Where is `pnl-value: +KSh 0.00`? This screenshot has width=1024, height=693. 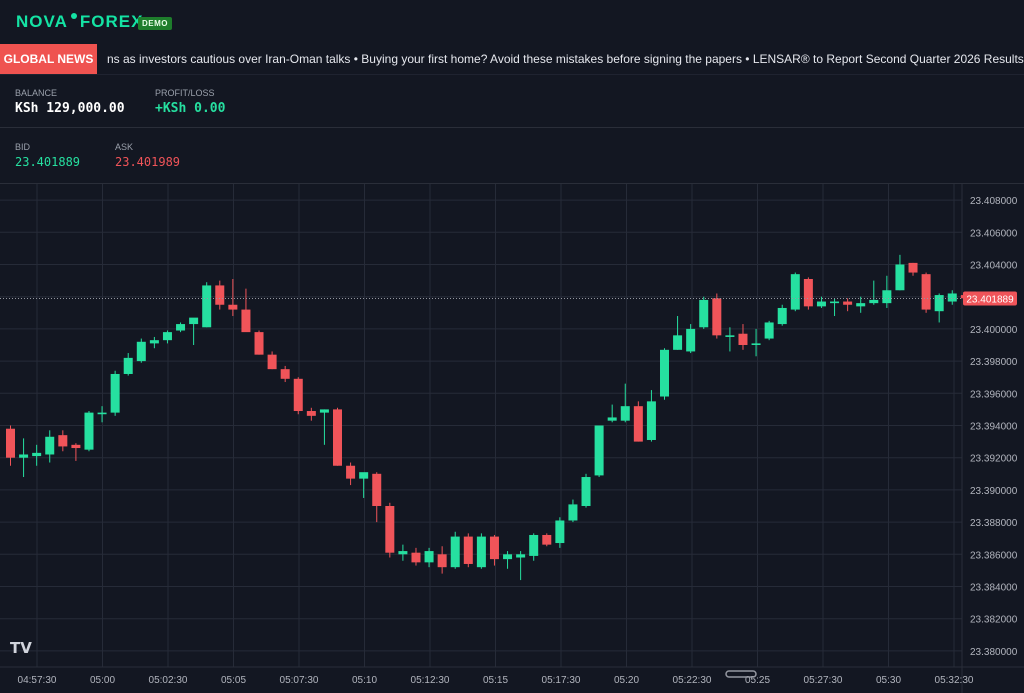
pnl-value: +KSh 0.00 is located at coordinates (190, 108).